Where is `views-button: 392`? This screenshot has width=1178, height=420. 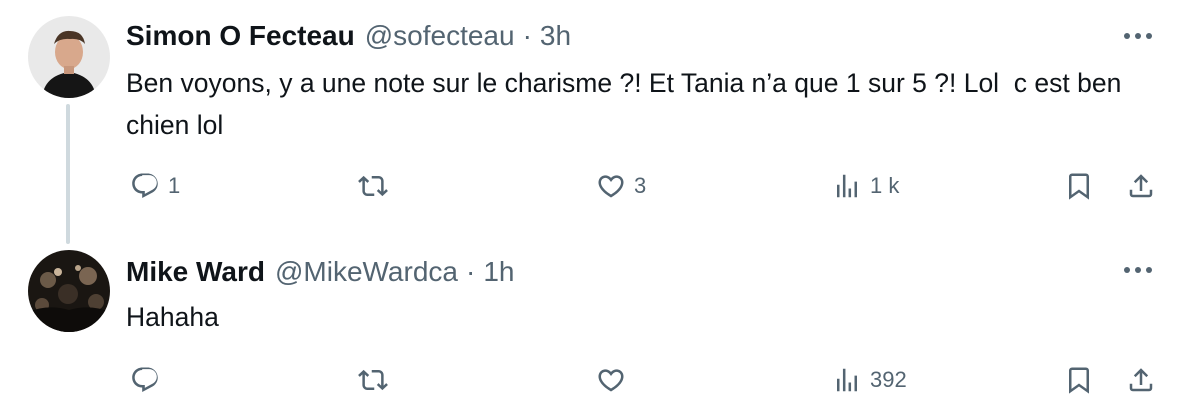 views-button: 392 is located at coordinates (869, 380).